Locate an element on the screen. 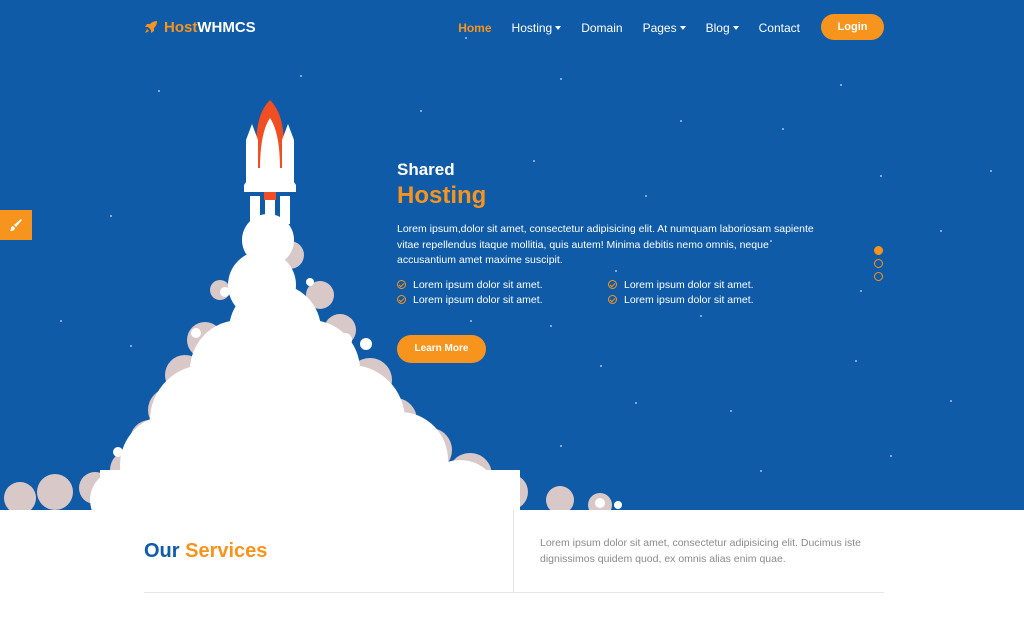 This screenshot has height=639, width=1024. services-heading: Our Services is located at coordinates (205, 551).